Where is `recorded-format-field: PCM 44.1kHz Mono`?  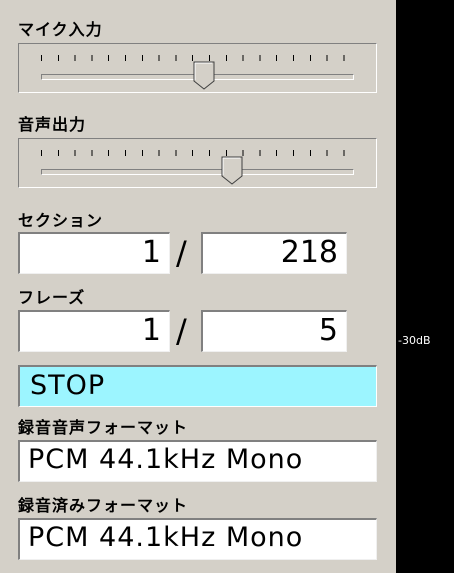
recorded-format-field: PCM 44.1kHz Mono is located at coordinates (197, 539).